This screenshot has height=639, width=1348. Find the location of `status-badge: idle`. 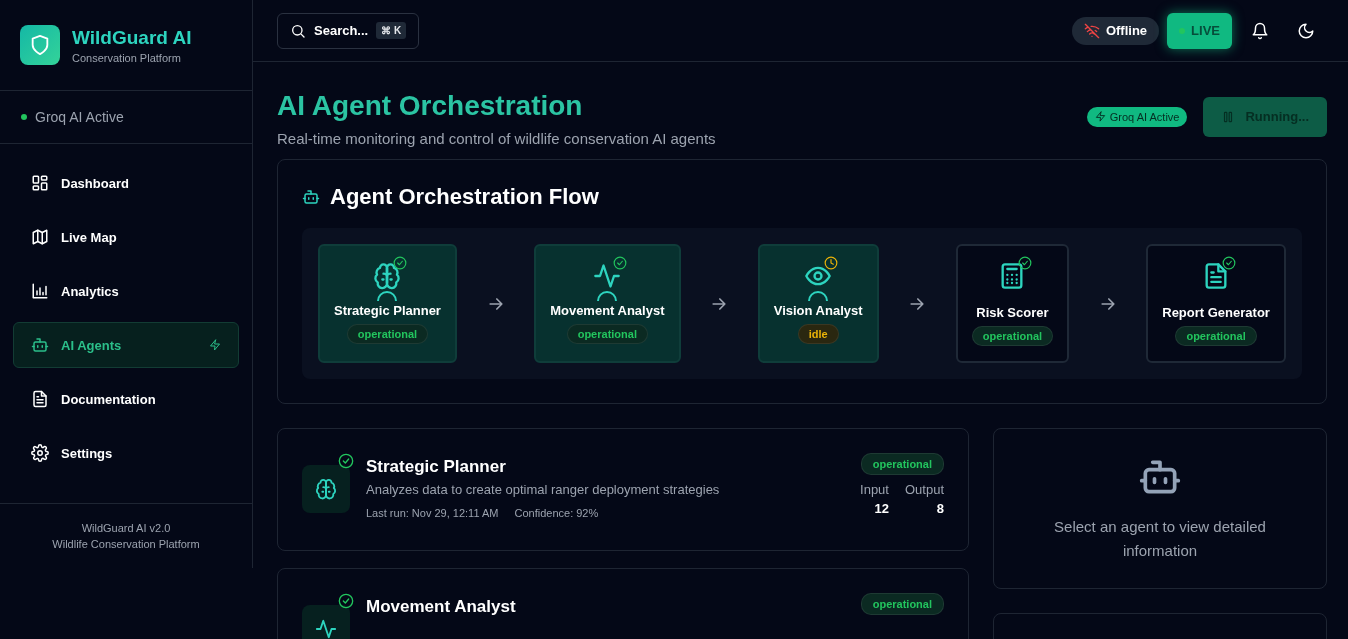

status-badge: idle is located at coordinates (818, 334).